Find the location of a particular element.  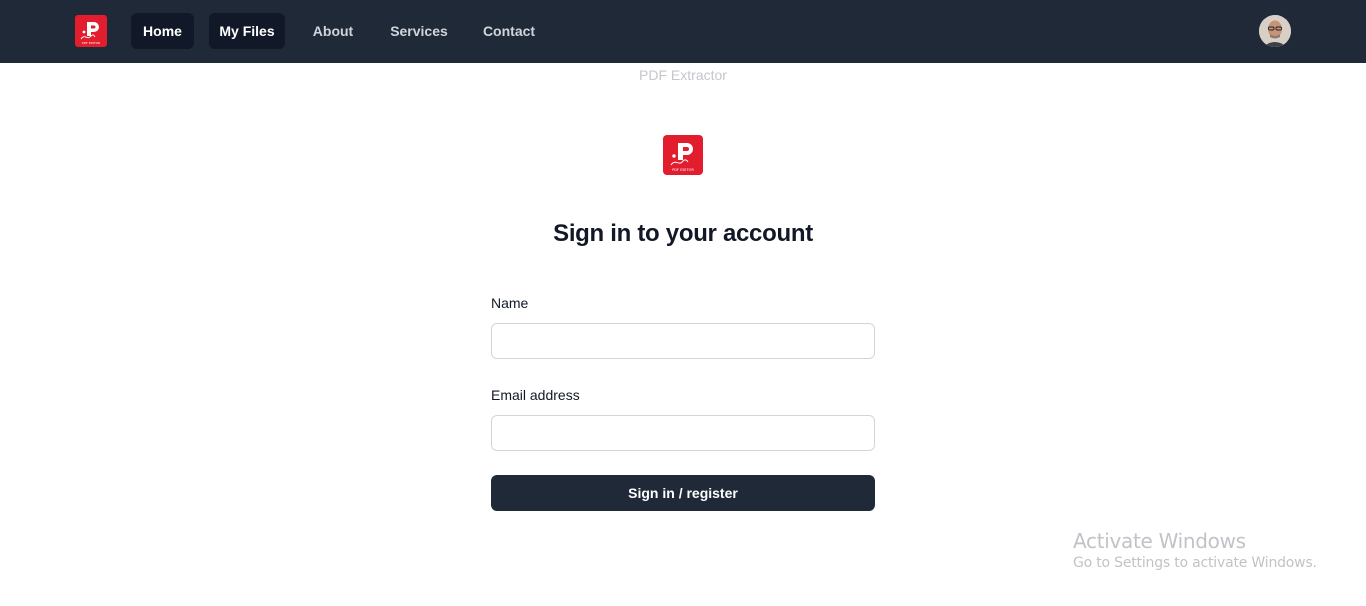

nav-home-link: Home is located at coordinates (162, 31).